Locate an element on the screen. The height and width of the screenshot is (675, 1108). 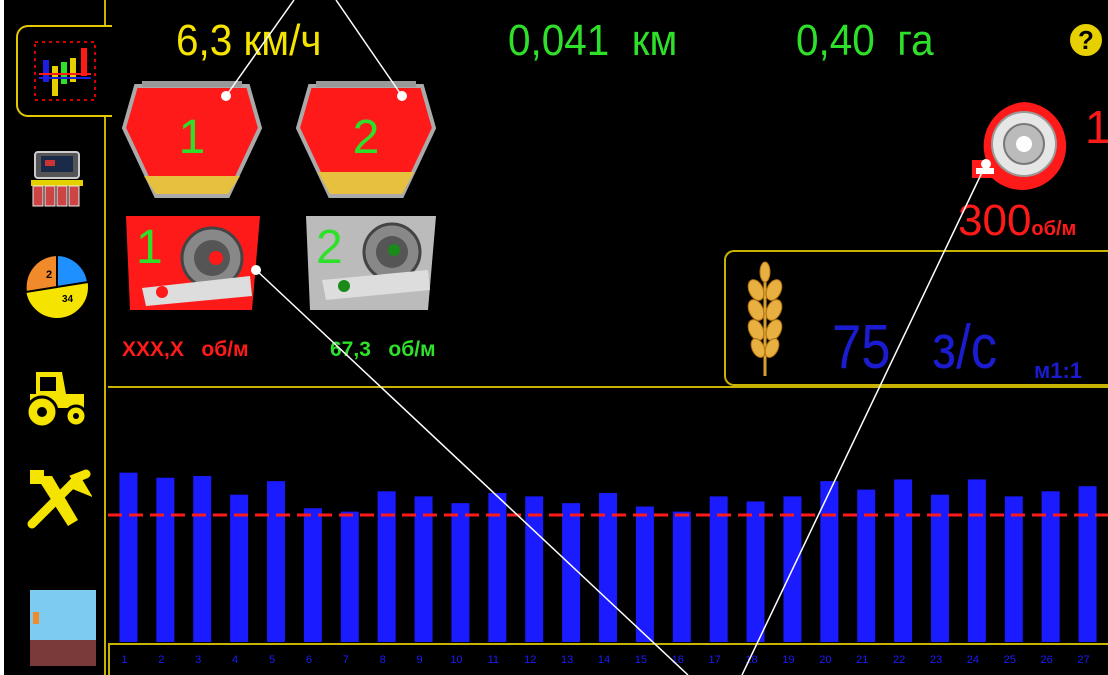
sidebar-item-stats is located at coordinates (64, 71).